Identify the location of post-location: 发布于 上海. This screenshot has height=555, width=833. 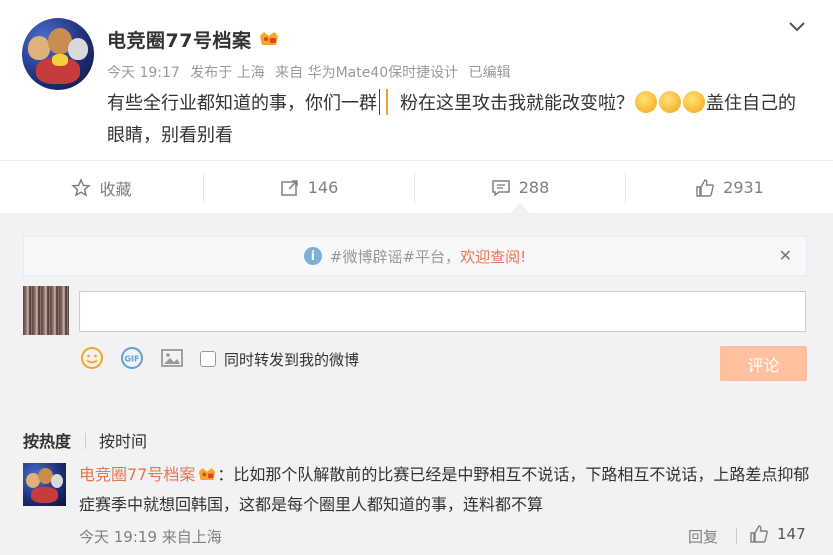
(227, 73).